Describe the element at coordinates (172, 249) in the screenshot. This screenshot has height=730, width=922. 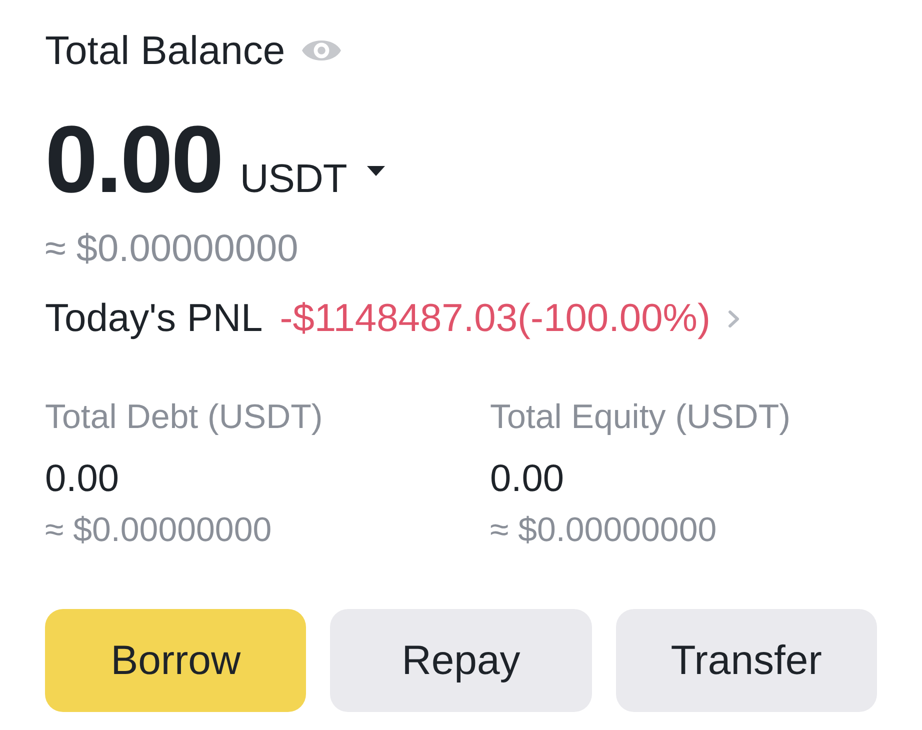
I see `balance-usd-estimate: ≈ $0.00000000` at that location.